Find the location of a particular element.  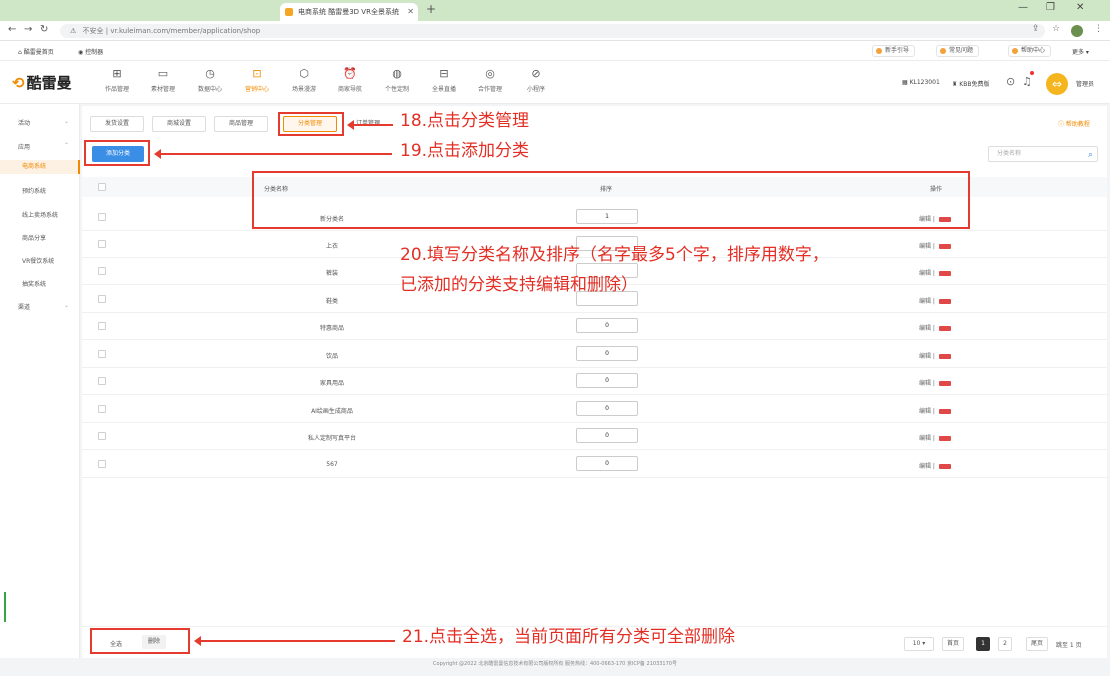

reload-icon: ↻ is located at coordinates (44, 29).